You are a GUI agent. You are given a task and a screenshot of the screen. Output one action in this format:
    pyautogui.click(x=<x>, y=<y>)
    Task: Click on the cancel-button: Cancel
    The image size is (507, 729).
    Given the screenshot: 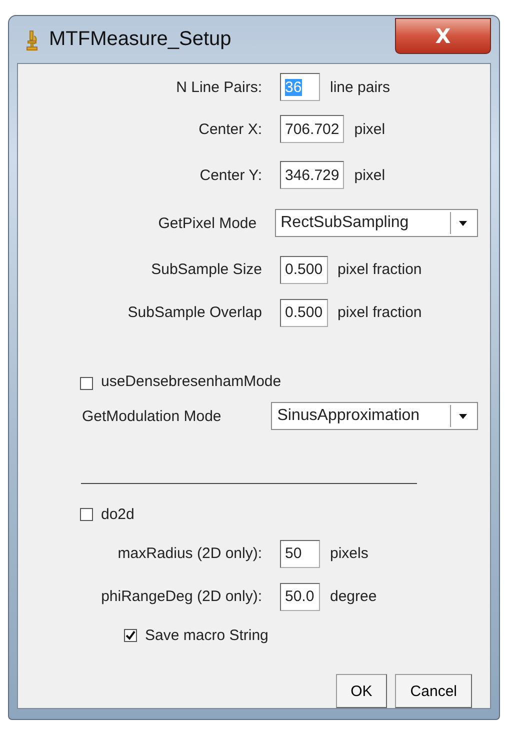 What is the action you would take?
    pyautogui.click(x=433, y=691)
    